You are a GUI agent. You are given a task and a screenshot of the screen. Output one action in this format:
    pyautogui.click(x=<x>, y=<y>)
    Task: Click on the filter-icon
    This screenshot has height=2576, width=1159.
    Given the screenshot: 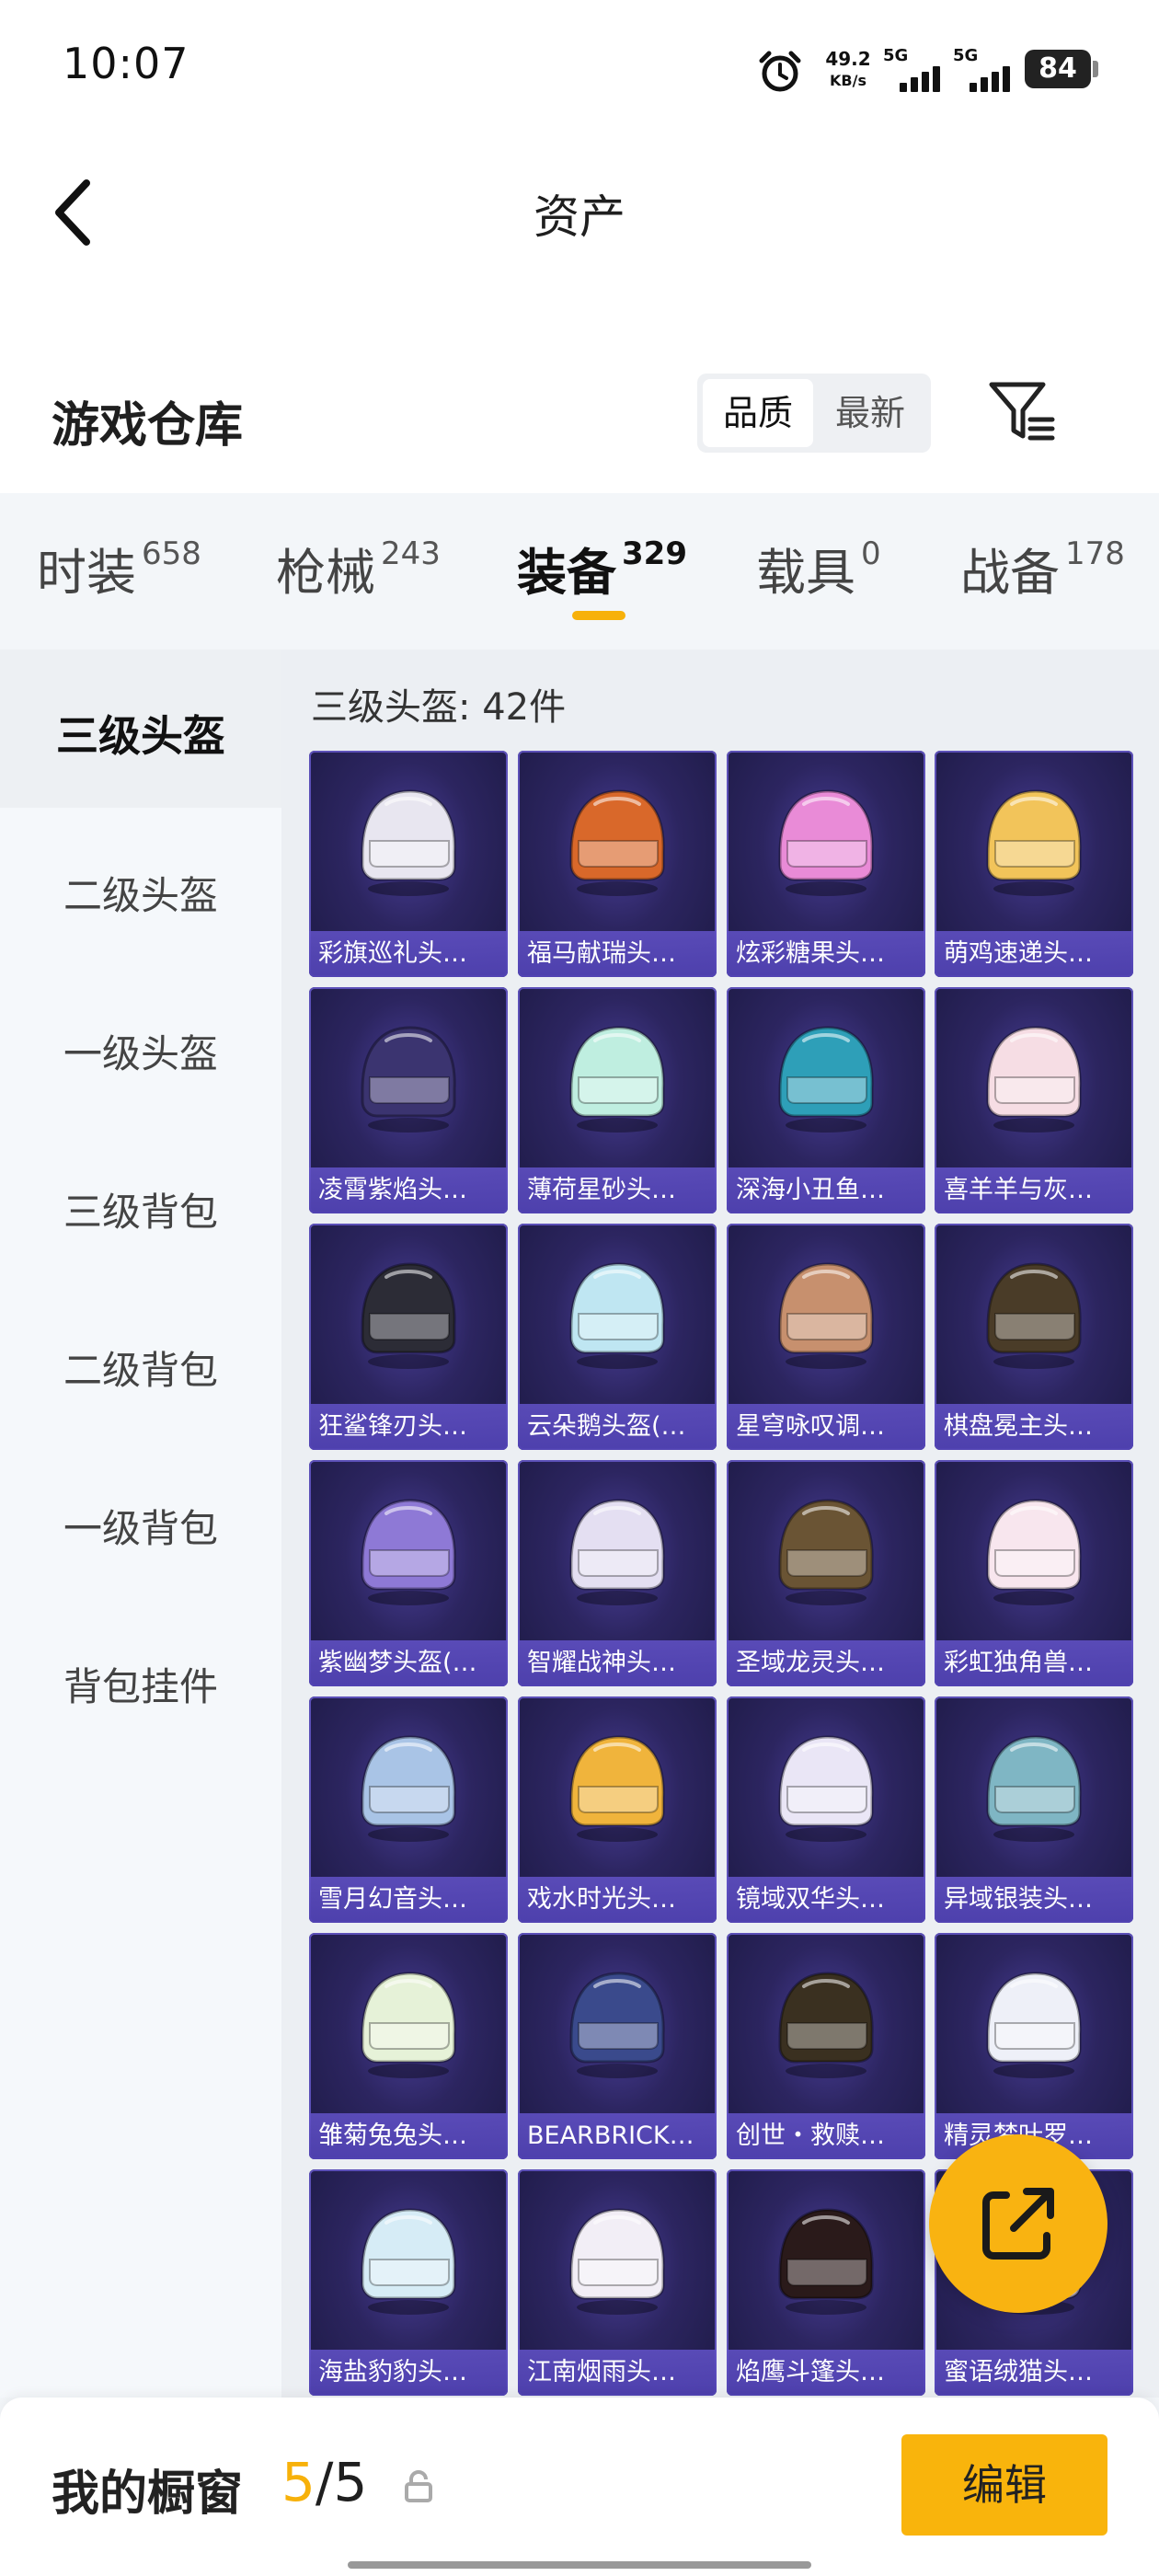 What is the action you would take?
    pyautogui.click(x=1022, y=411)
    